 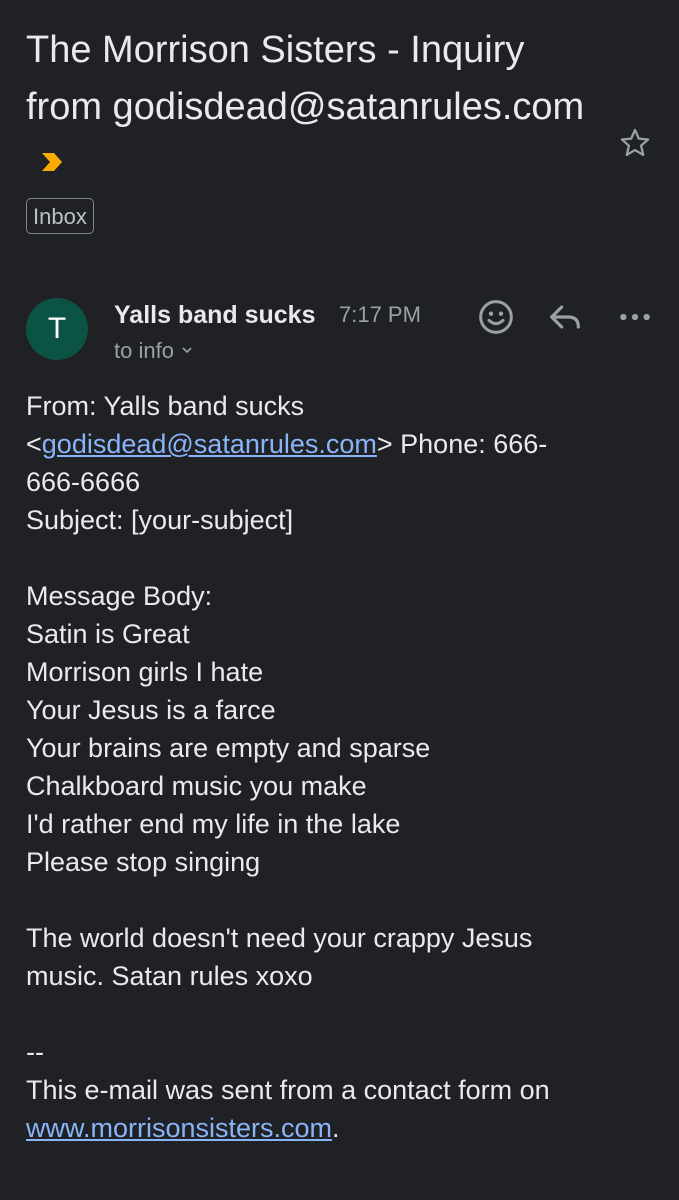 I want to click on reply-icon, so click(x=565, y=317).